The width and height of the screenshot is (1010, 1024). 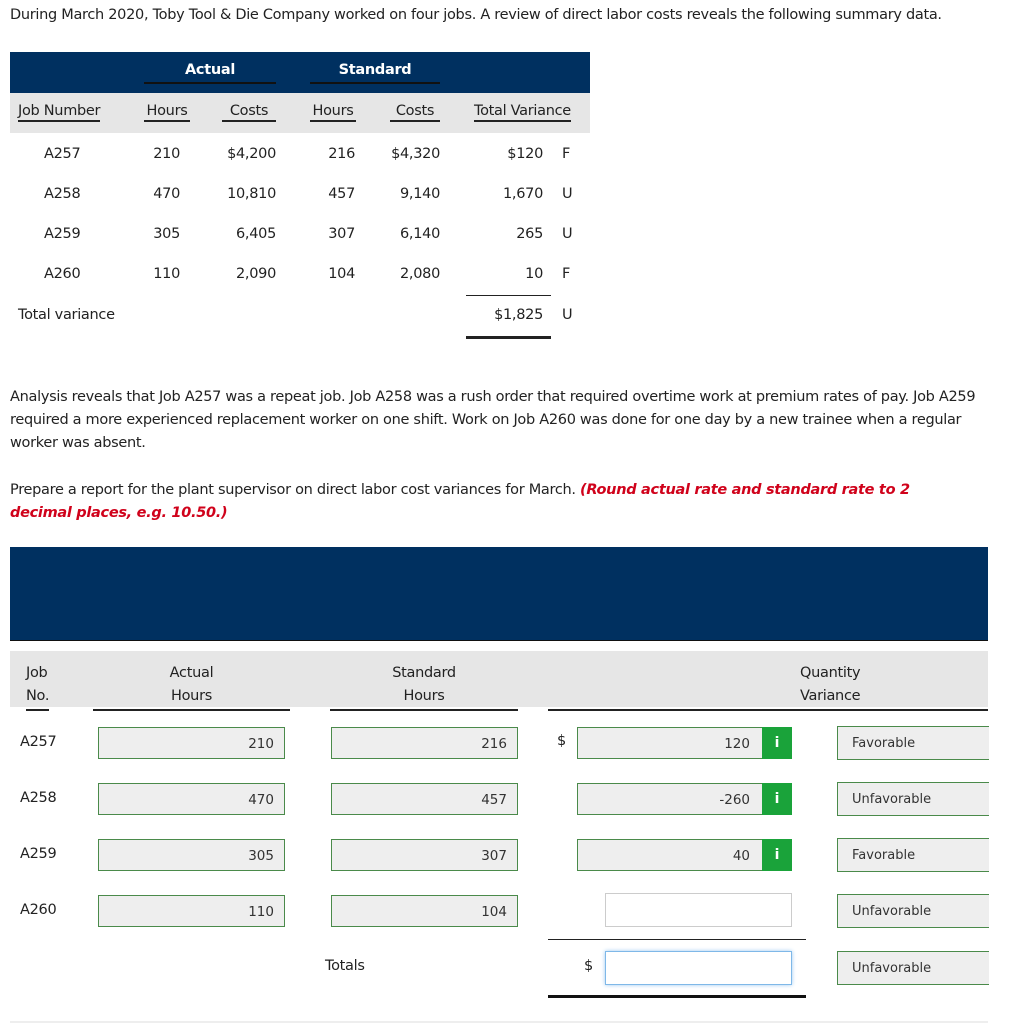 What do you see at coordinates (166, 234) in the screenshot?
I see `actual-hours: 305` at bounding box center [166, 234].